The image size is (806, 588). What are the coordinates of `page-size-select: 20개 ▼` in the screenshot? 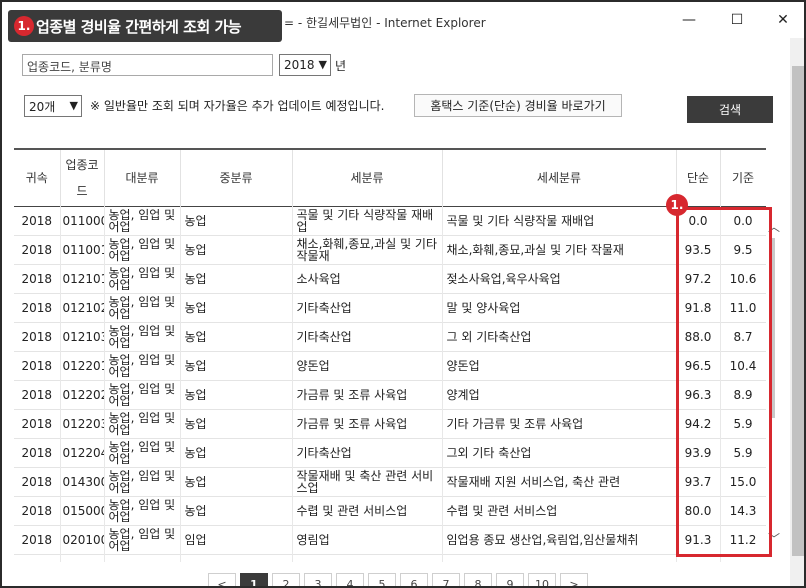 It's located at (53, 106).